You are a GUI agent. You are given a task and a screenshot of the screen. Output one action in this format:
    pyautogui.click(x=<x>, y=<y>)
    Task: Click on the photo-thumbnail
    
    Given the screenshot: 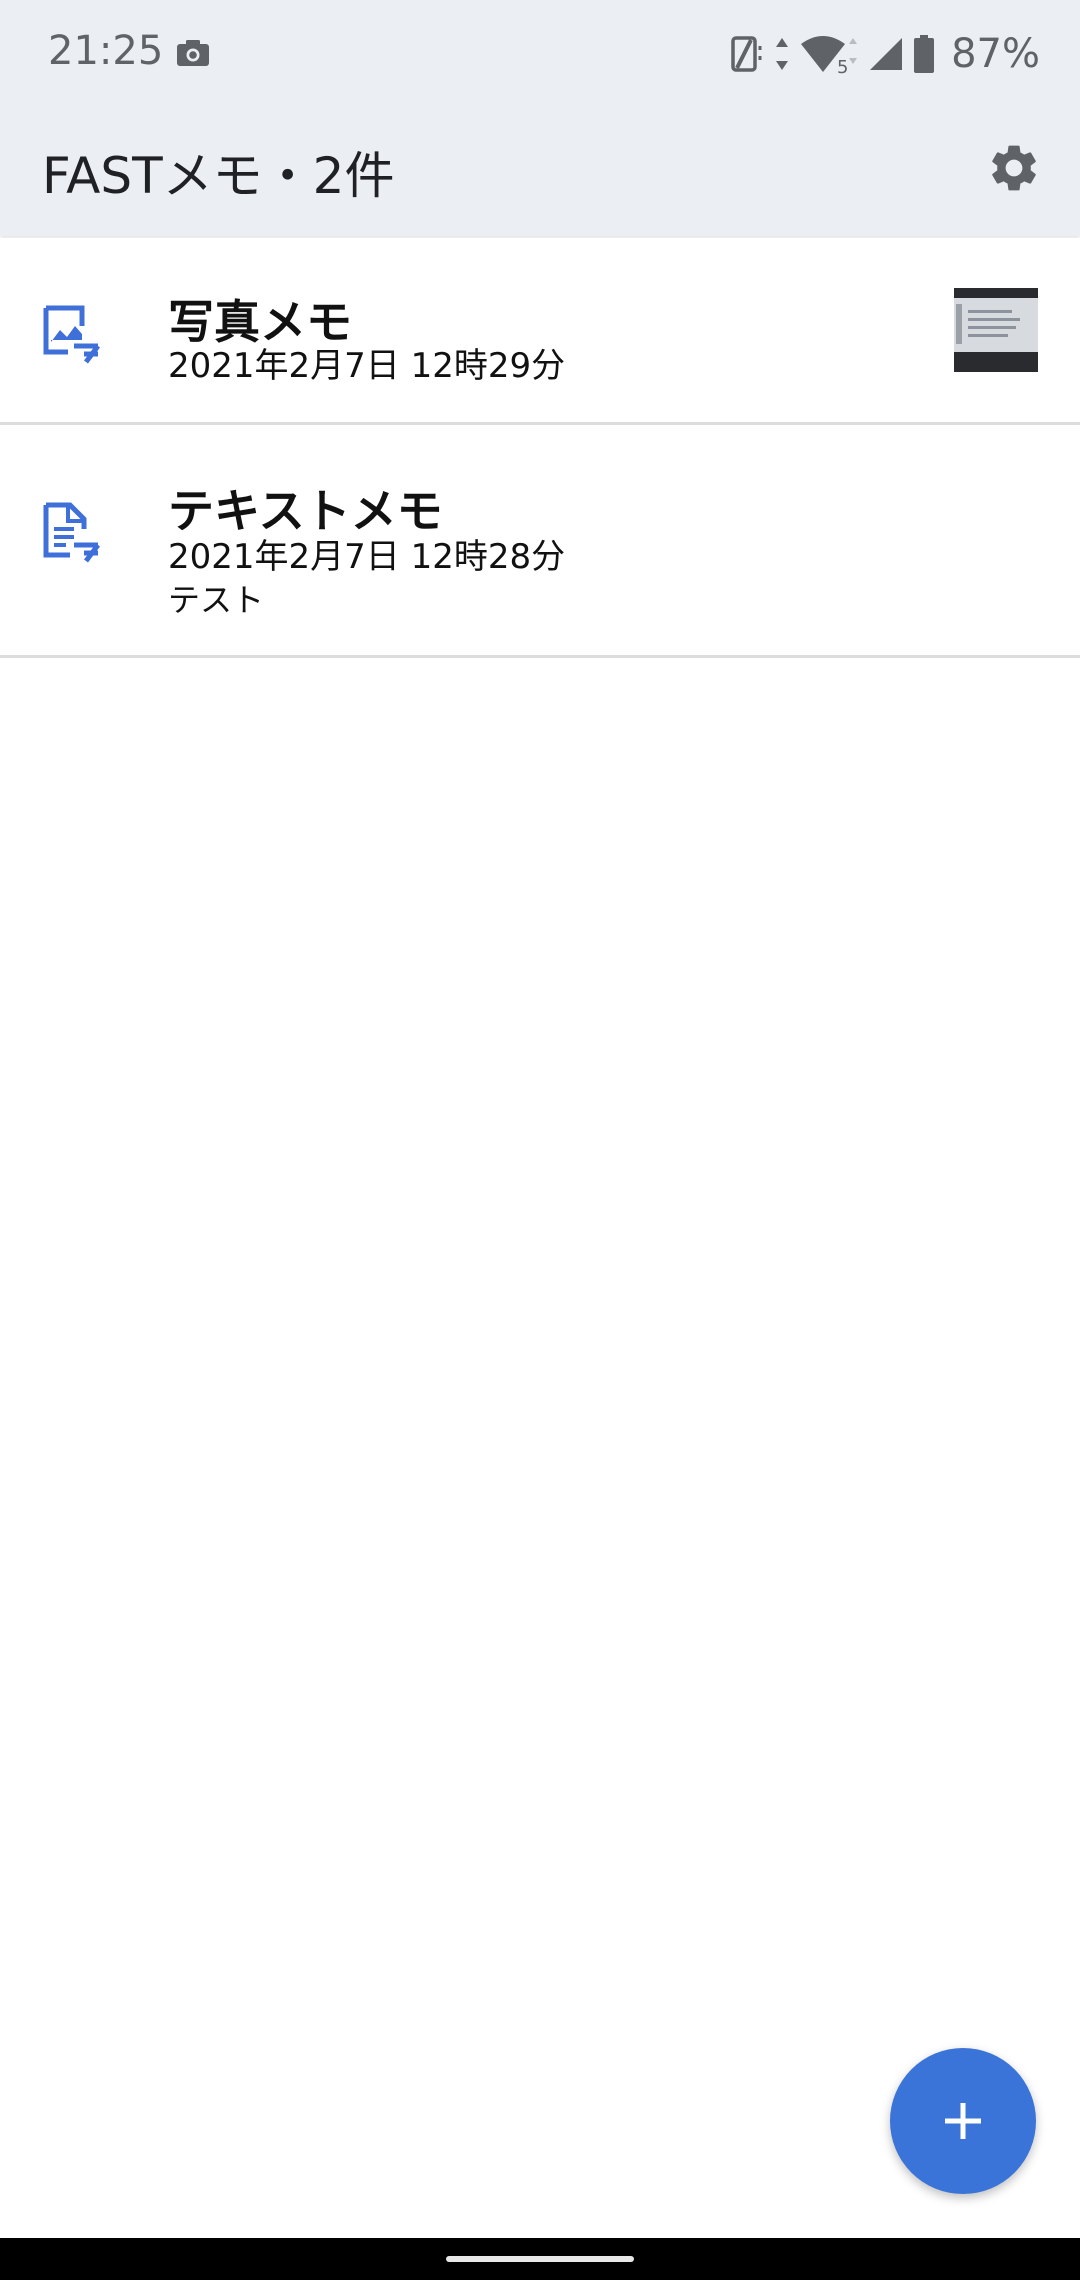 What is the action you would take?
    pyautogui.click(x=996, y=330)
    